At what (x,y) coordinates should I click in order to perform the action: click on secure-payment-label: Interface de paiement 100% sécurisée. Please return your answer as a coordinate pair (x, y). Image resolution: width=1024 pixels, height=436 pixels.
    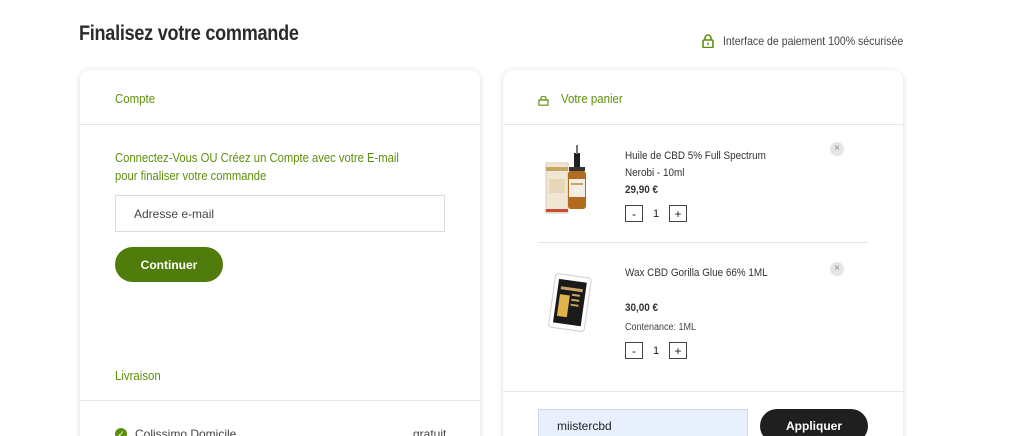
    Looking at the image, I should click on (813, 41).